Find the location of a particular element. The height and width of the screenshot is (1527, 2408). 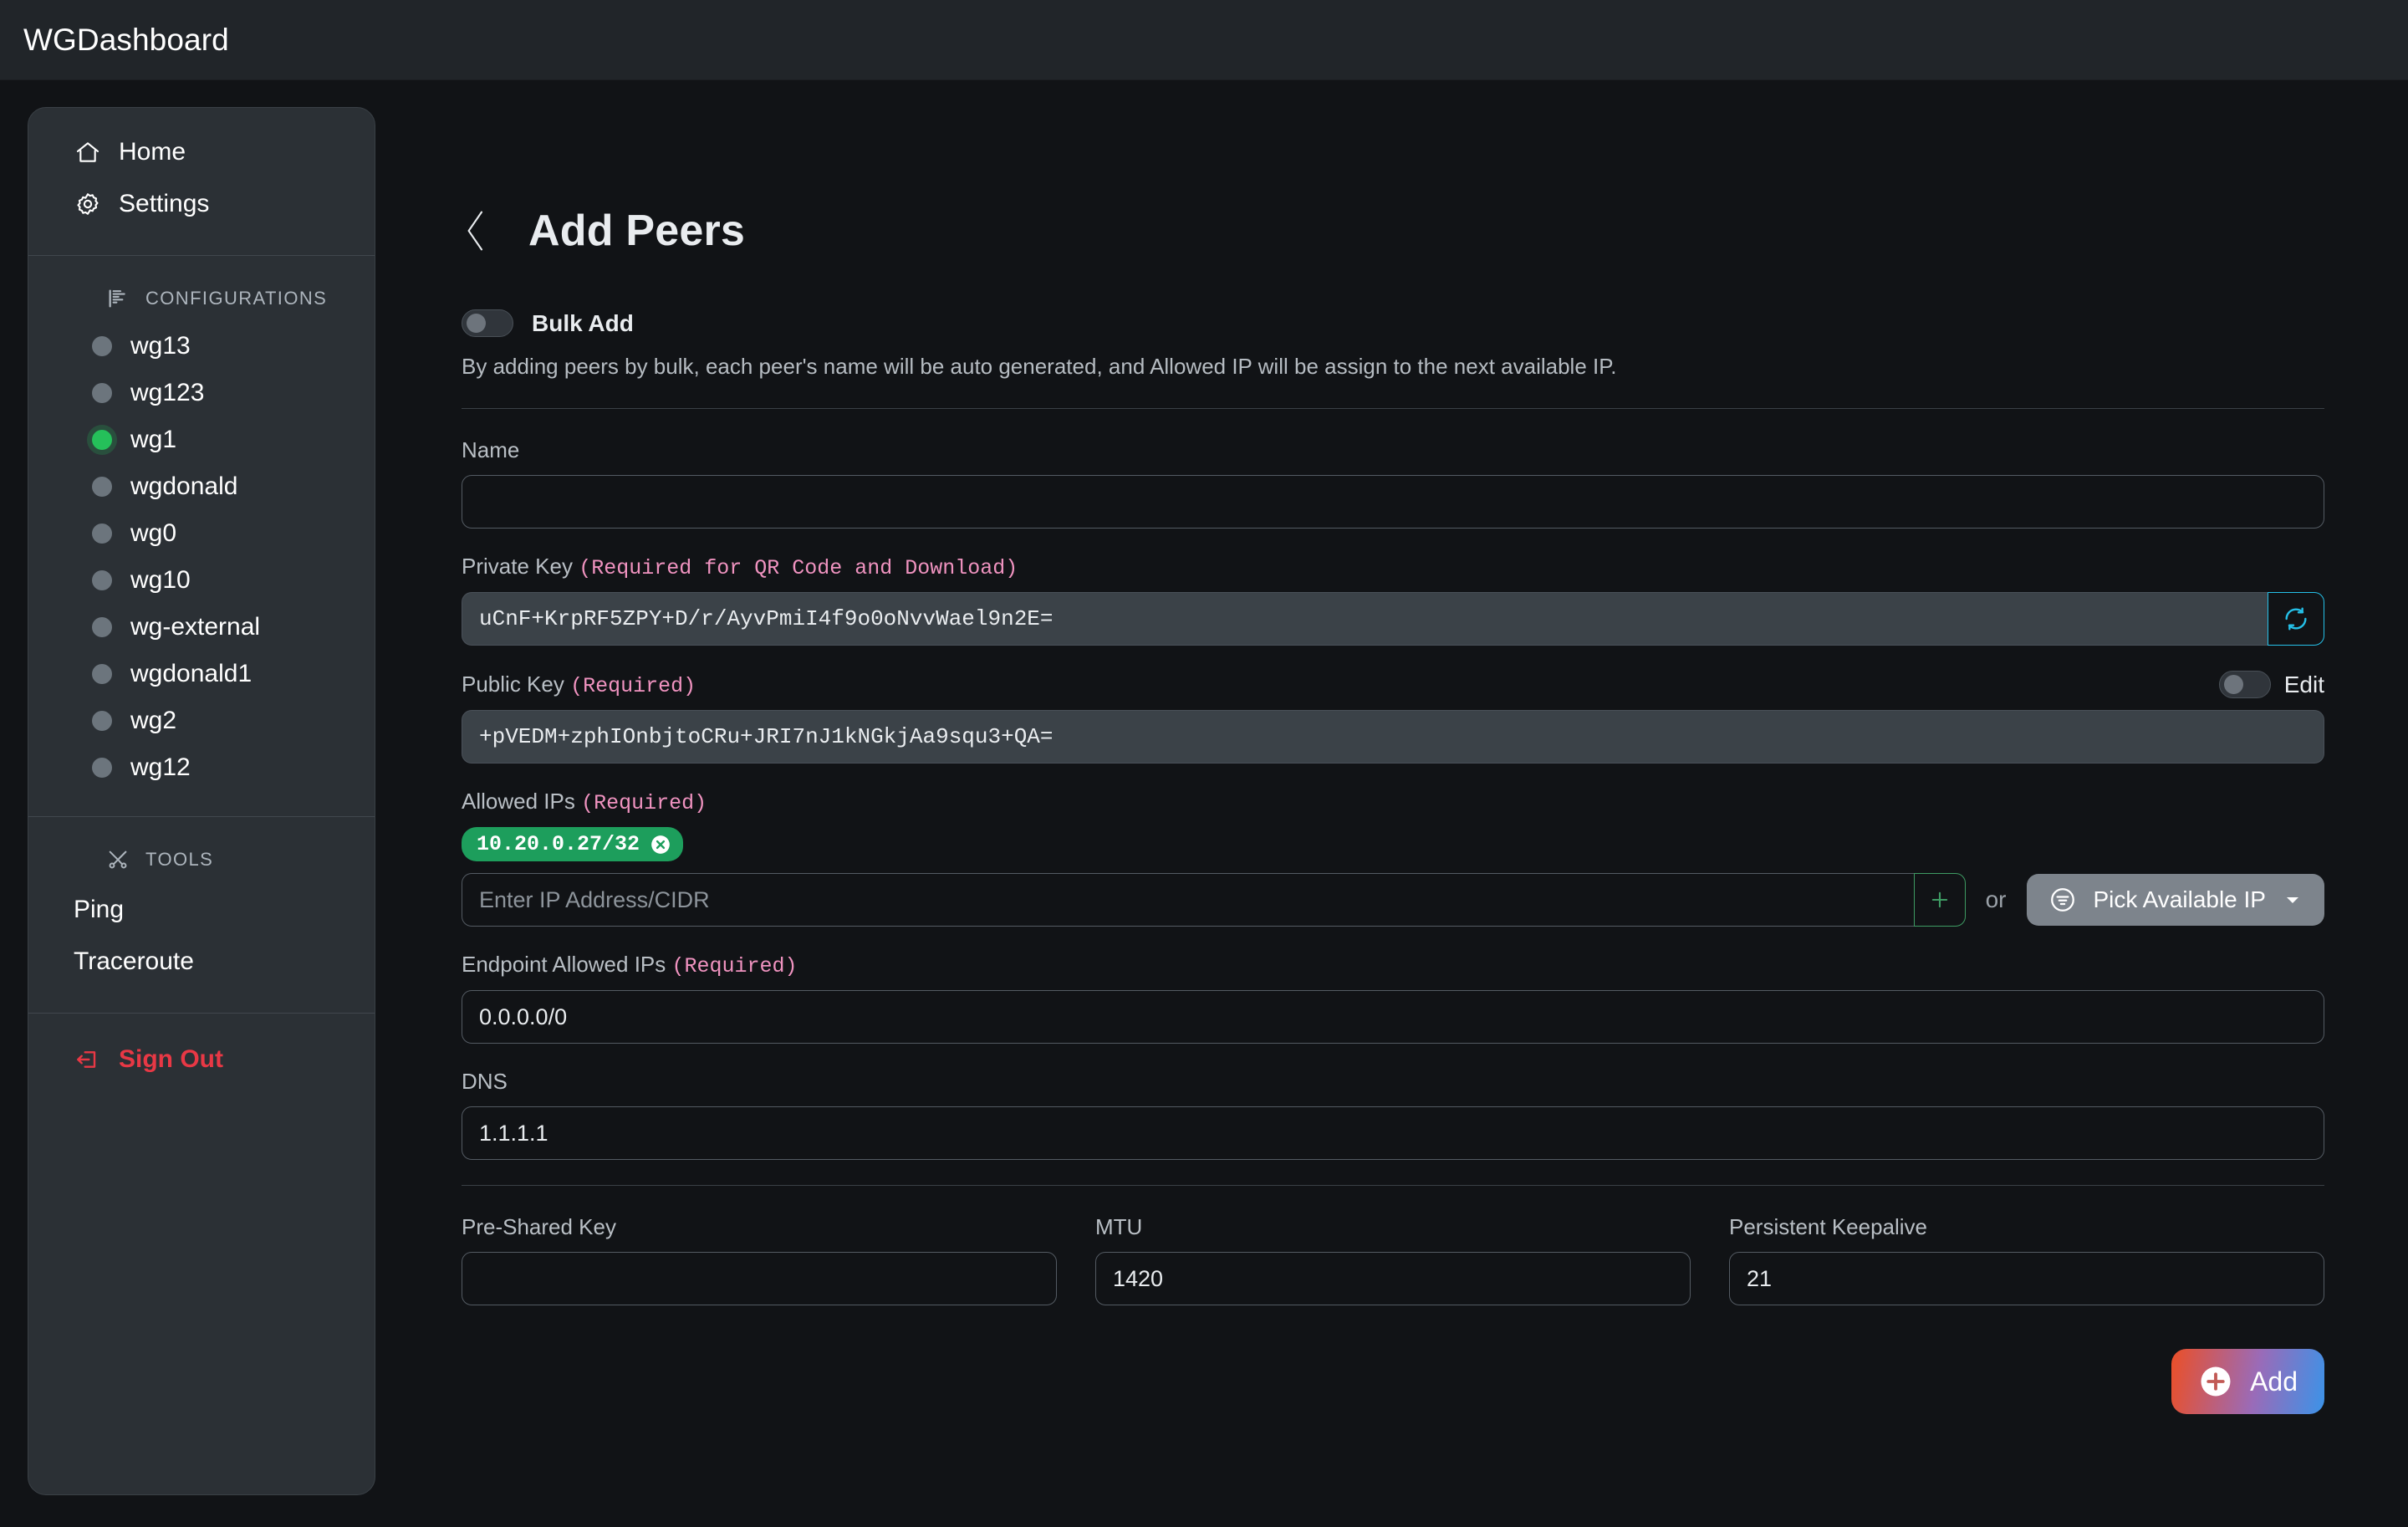

public-key-edit-toggle is located at coordinates (2245, 685).